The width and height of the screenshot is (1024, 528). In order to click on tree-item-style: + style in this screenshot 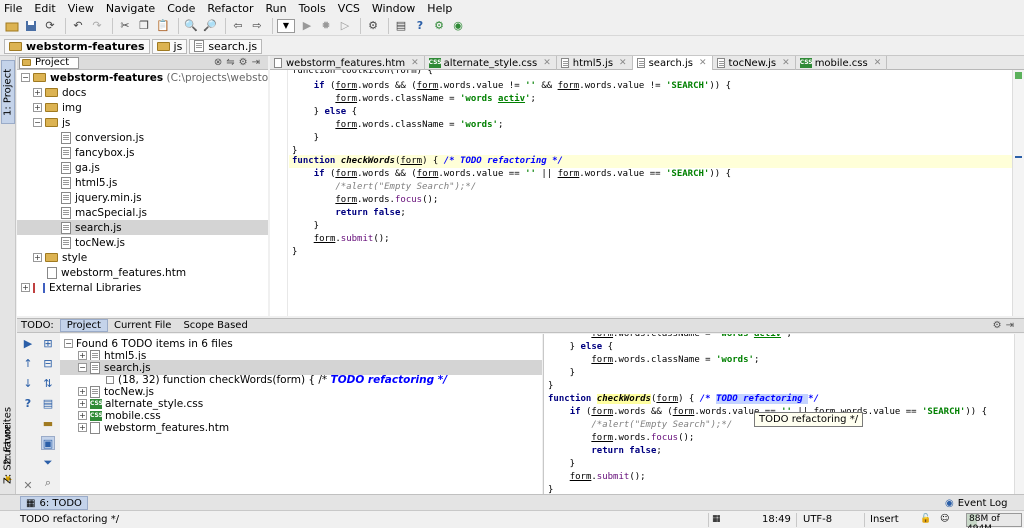, I will do `click(60, 257)`.